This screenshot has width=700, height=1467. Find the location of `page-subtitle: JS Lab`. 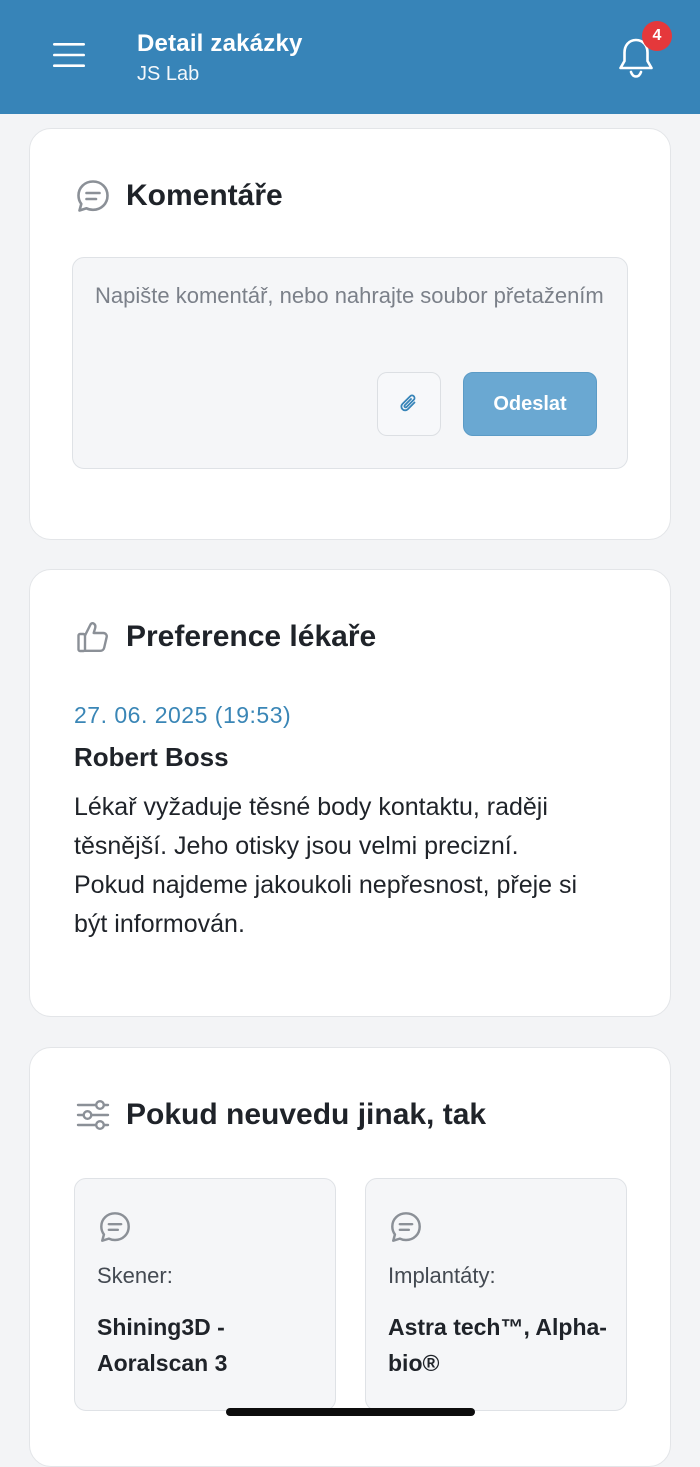

page-subtitle: JS Lab is located at coordinates (168, 74).